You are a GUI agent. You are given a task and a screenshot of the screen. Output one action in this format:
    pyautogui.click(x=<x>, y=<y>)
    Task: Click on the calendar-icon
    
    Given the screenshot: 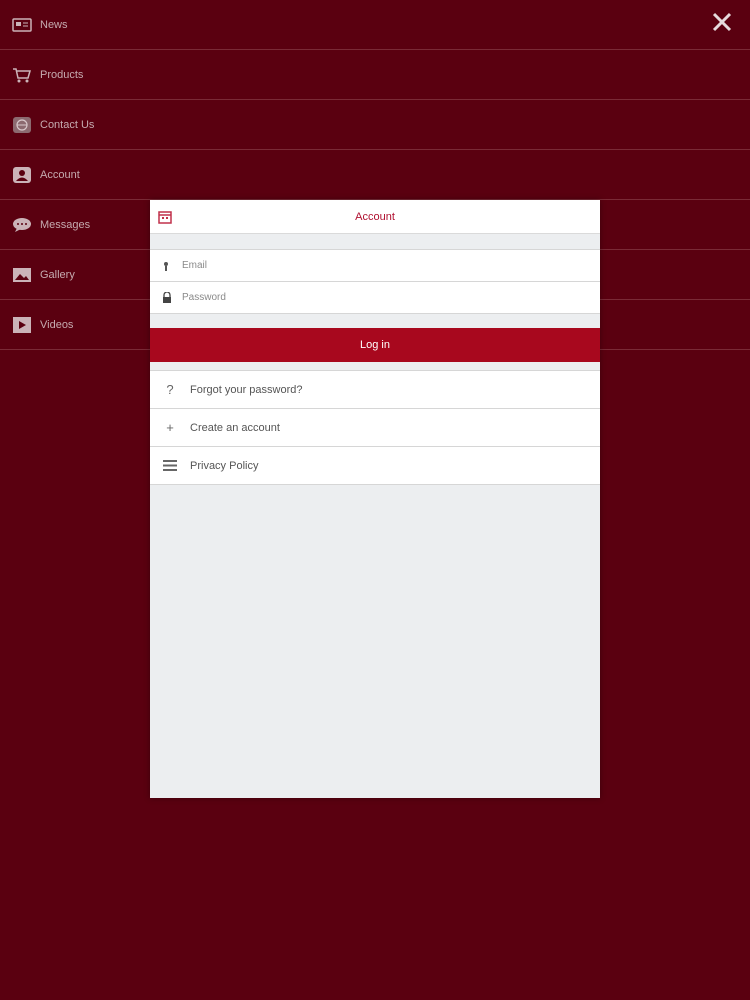 What is the action you would take?
    pyautogui.click(x=165, y=219)
    